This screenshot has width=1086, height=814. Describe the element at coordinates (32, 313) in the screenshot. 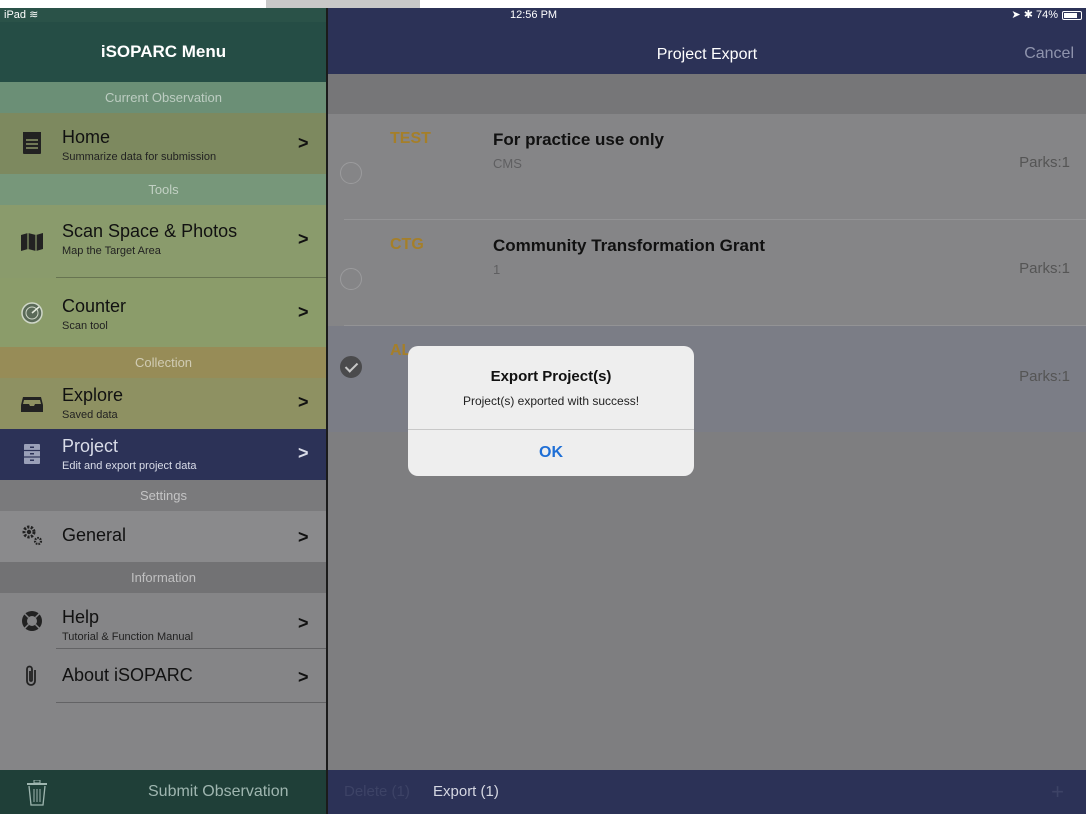

I see `radar-icon` at that location.